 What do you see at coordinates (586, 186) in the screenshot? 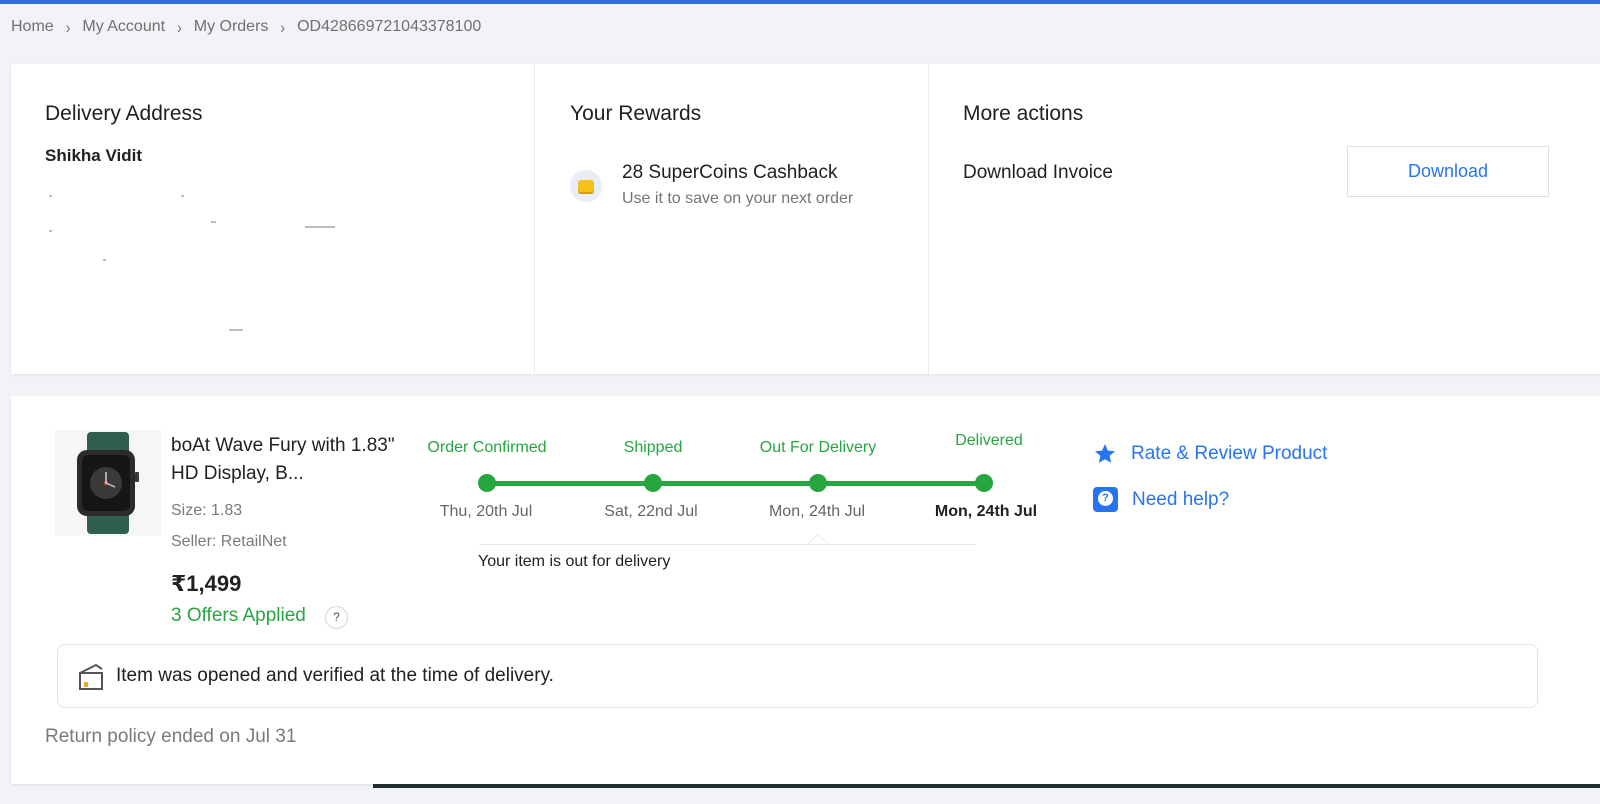
I see `supercoin-icon` at bounding box center [586, 186].